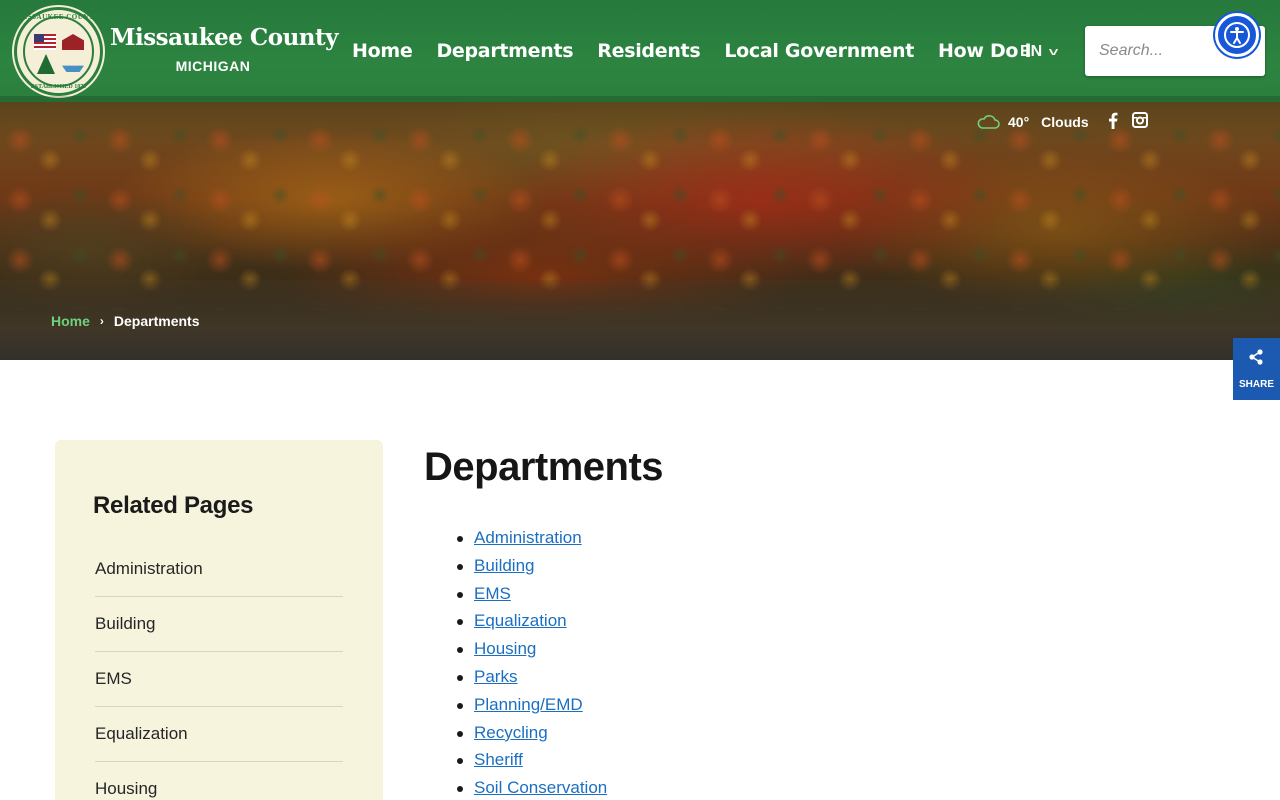 The image size is (1280, 800). What do you see at coordinates (1256, 384) in the screenshot?
I see `share-label: SHARE` at bounding box center [1256, 384].